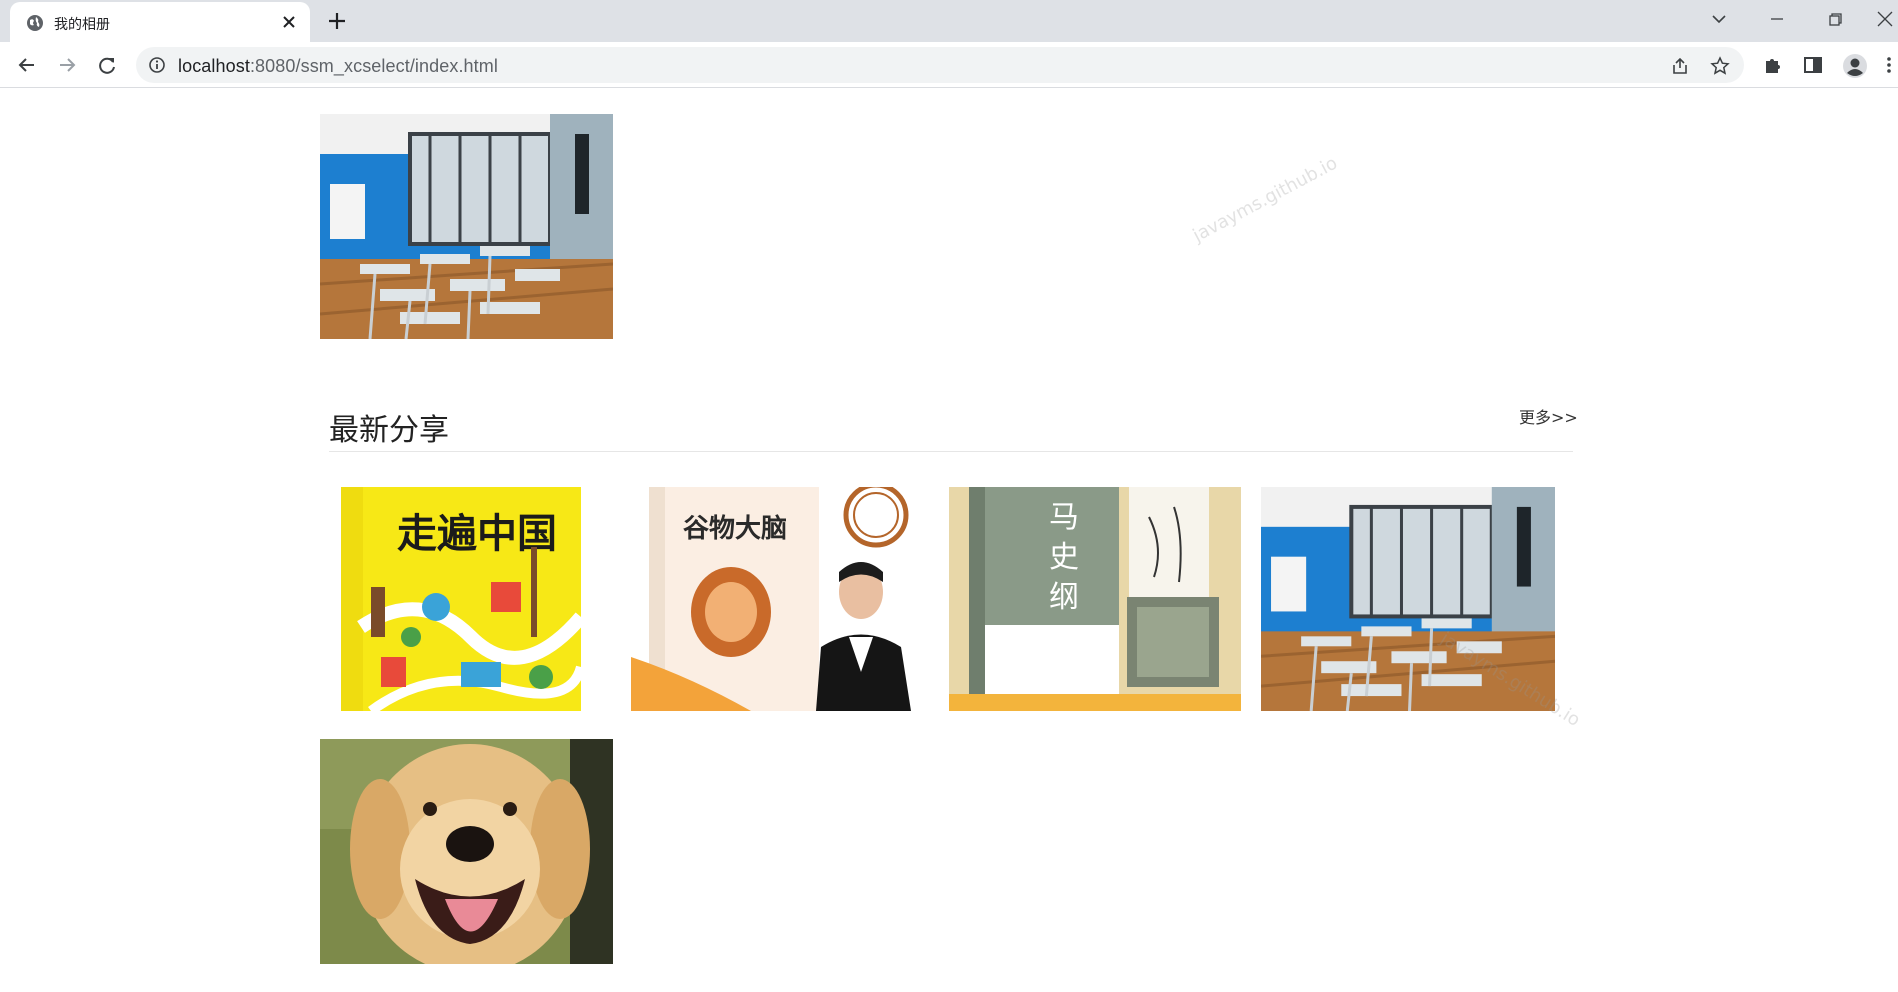  I want to click on cover-title-part2: 史, so click(1064, 557).